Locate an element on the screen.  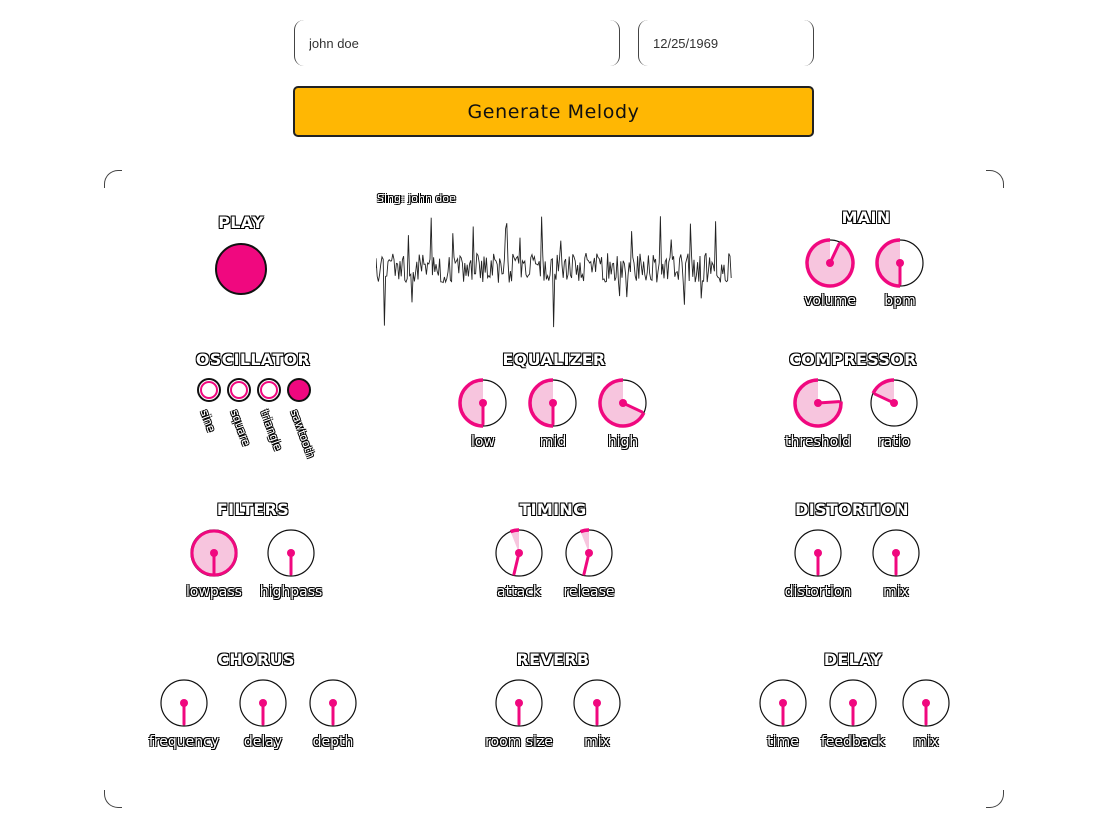
delay-mix-label: mix is located at coordinates (926, 742).